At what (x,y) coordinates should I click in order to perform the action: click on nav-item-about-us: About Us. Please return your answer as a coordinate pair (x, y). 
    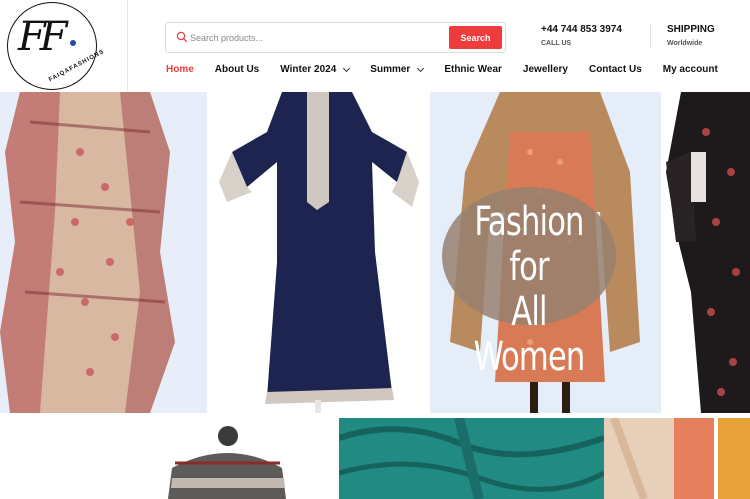
    Looking at the image, I should click on (237, 69).